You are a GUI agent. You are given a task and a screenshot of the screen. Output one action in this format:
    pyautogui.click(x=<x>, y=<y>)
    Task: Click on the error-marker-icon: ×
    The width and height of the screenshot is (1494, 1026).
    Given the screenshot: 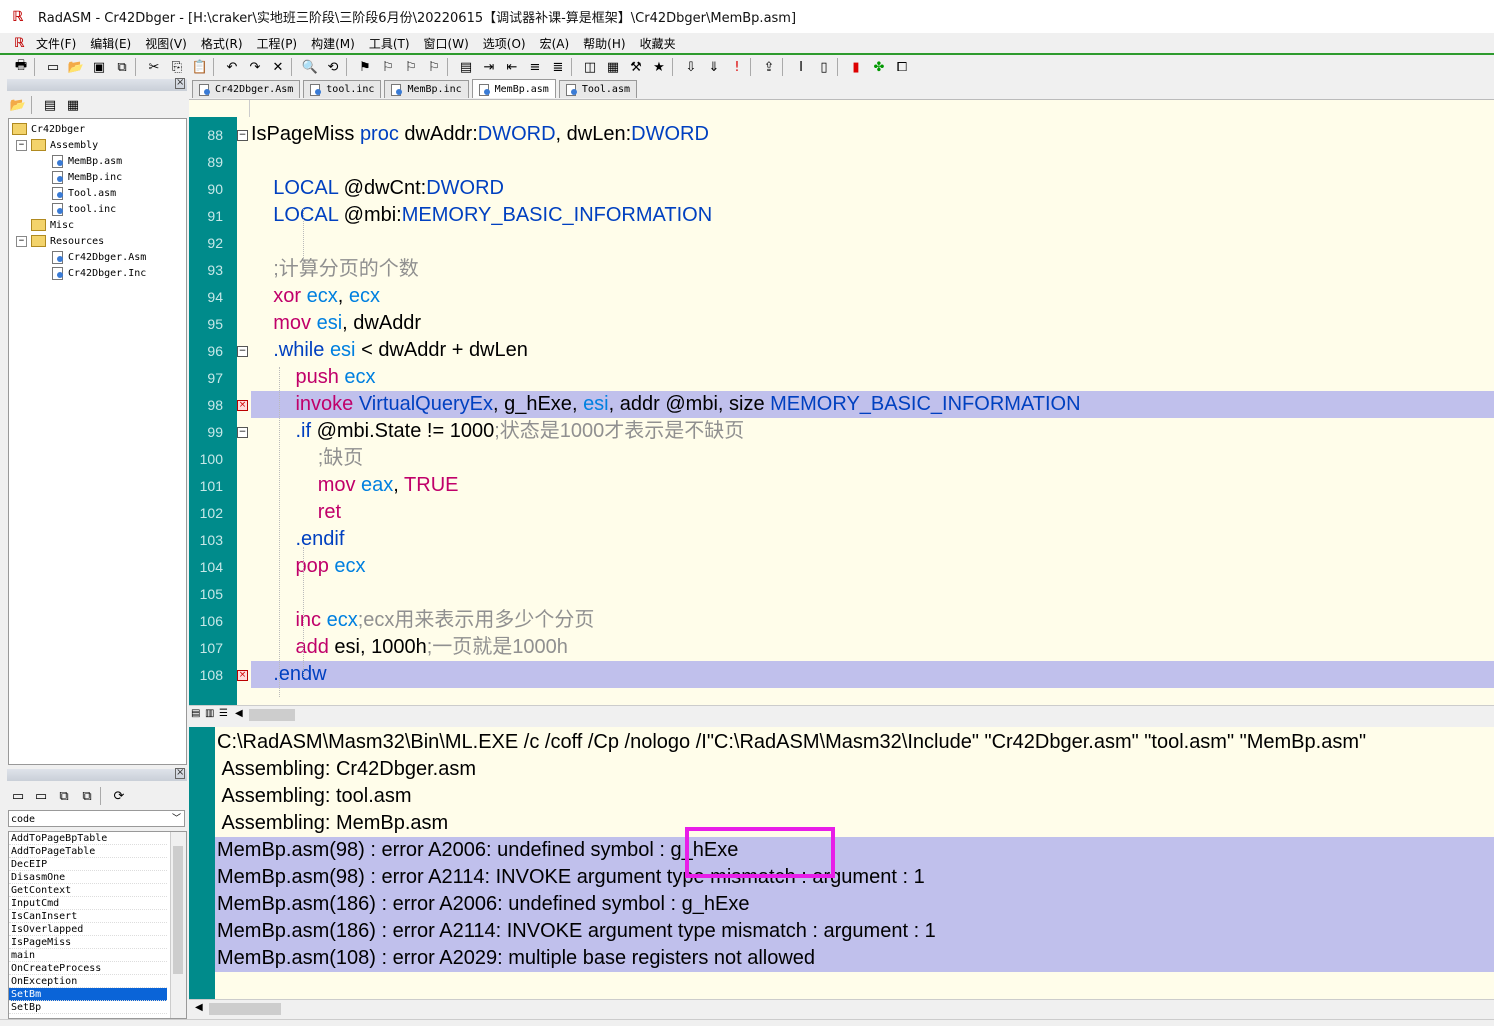 What is the action you would take?
    pyautogui.click(x=242, y=405)
    